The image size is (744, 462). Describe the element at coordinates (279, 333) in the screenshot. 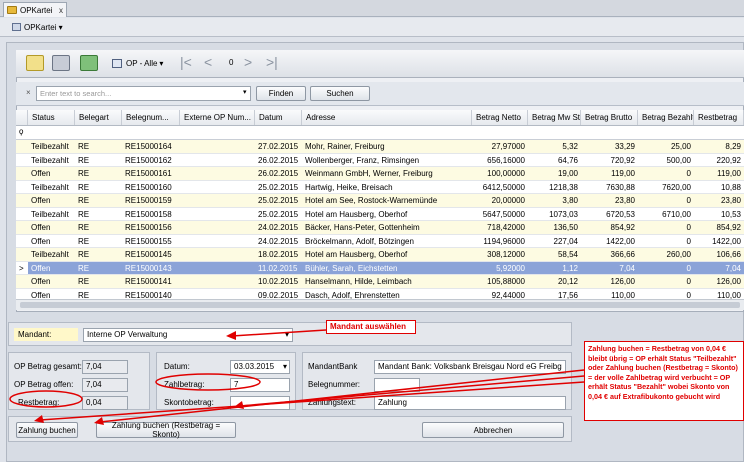

I see `mandant-arrow` at that location.